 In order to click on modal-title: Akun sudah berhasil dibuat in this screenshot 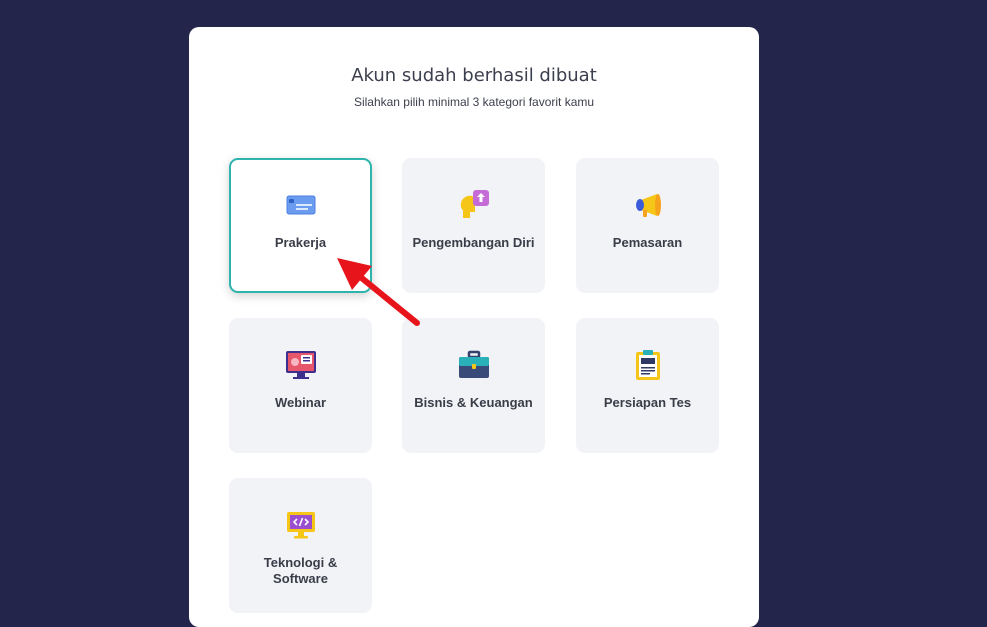, I will do `click(474, 75)`.